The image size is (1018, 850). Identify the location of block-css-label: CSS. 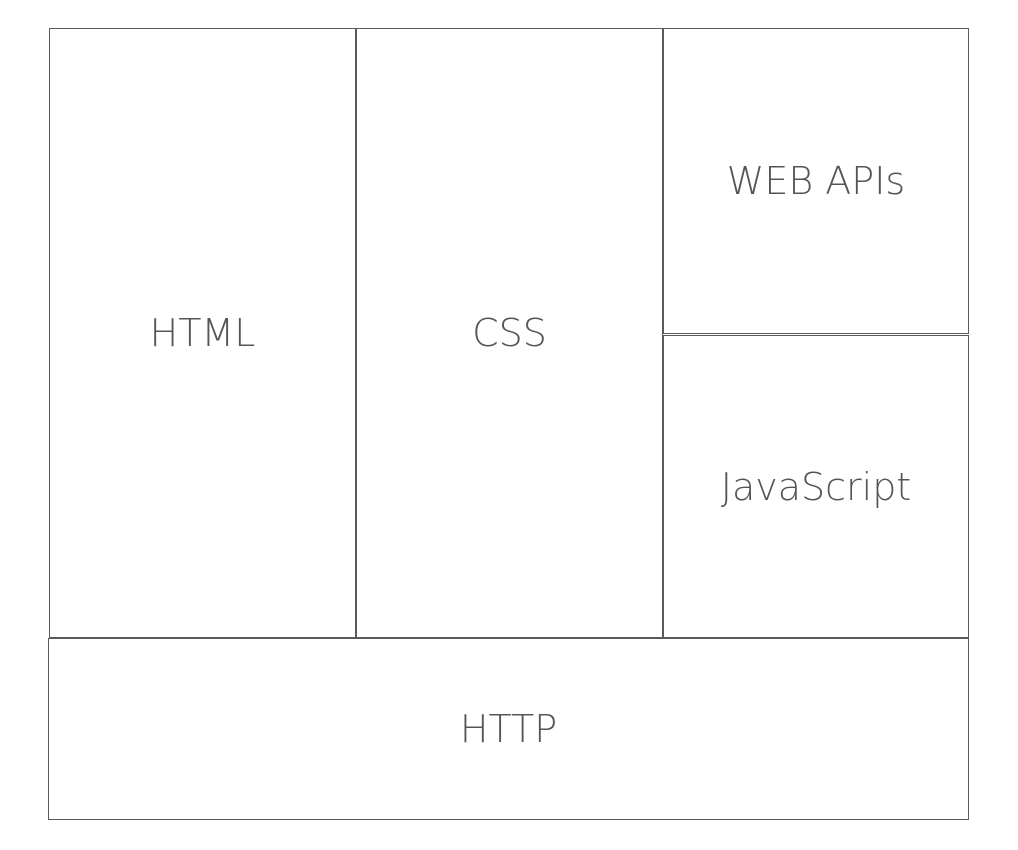
(509, 333).